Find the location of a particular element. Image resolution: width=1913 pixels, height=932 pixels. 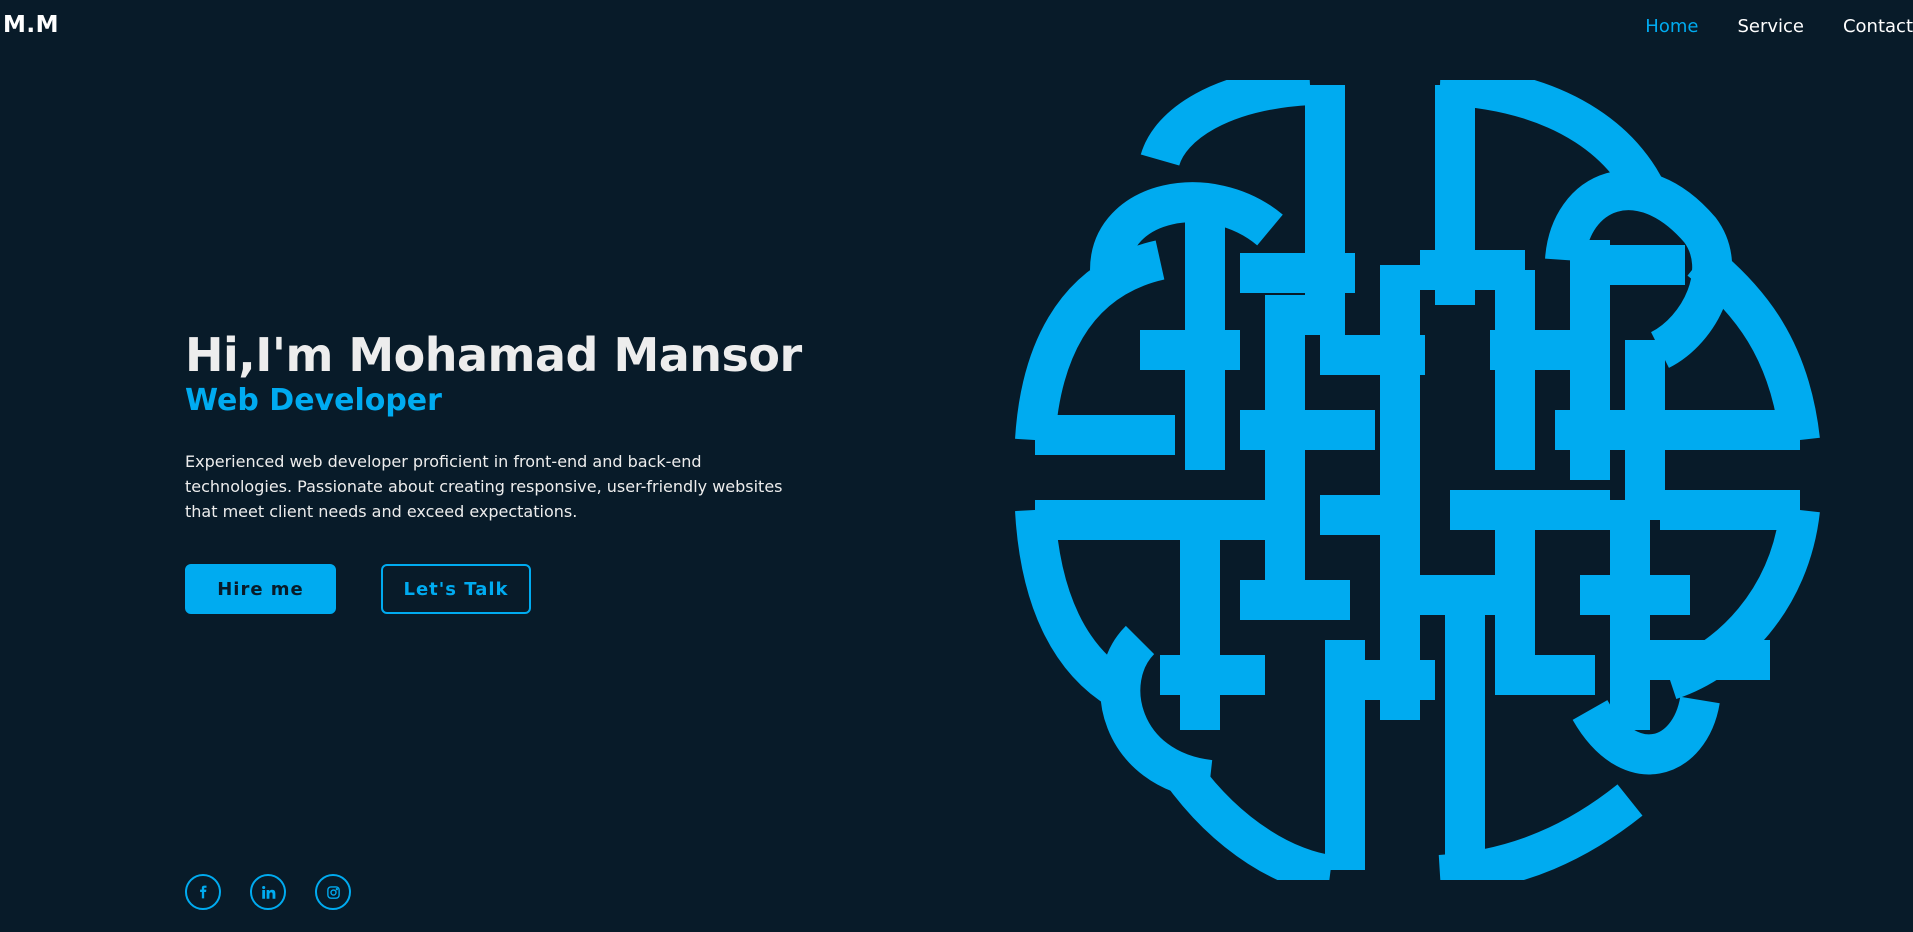

lets-talk-button: Let's Talk is located at coordinates (456, 589).